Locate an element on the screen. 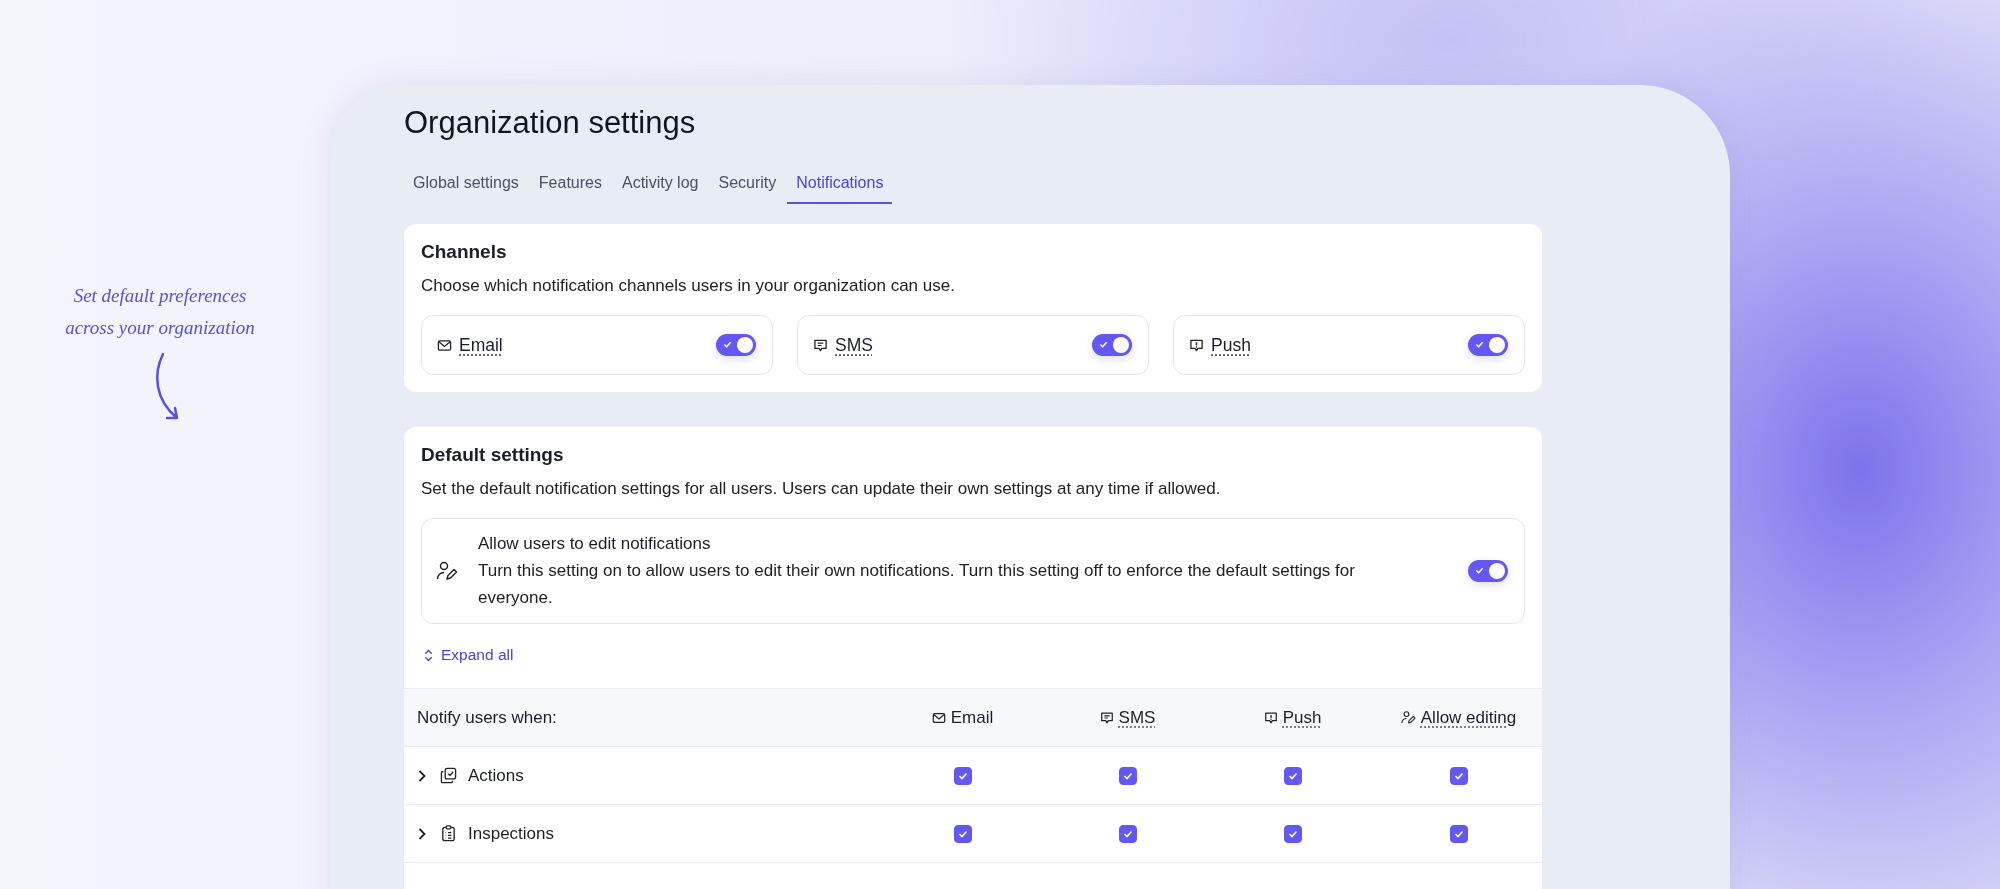 Image resolution: width=2000 pixels, height=889 pixels. card-description: Choose which notification channels users in your organization can use. is located at coordinates (688, 286).